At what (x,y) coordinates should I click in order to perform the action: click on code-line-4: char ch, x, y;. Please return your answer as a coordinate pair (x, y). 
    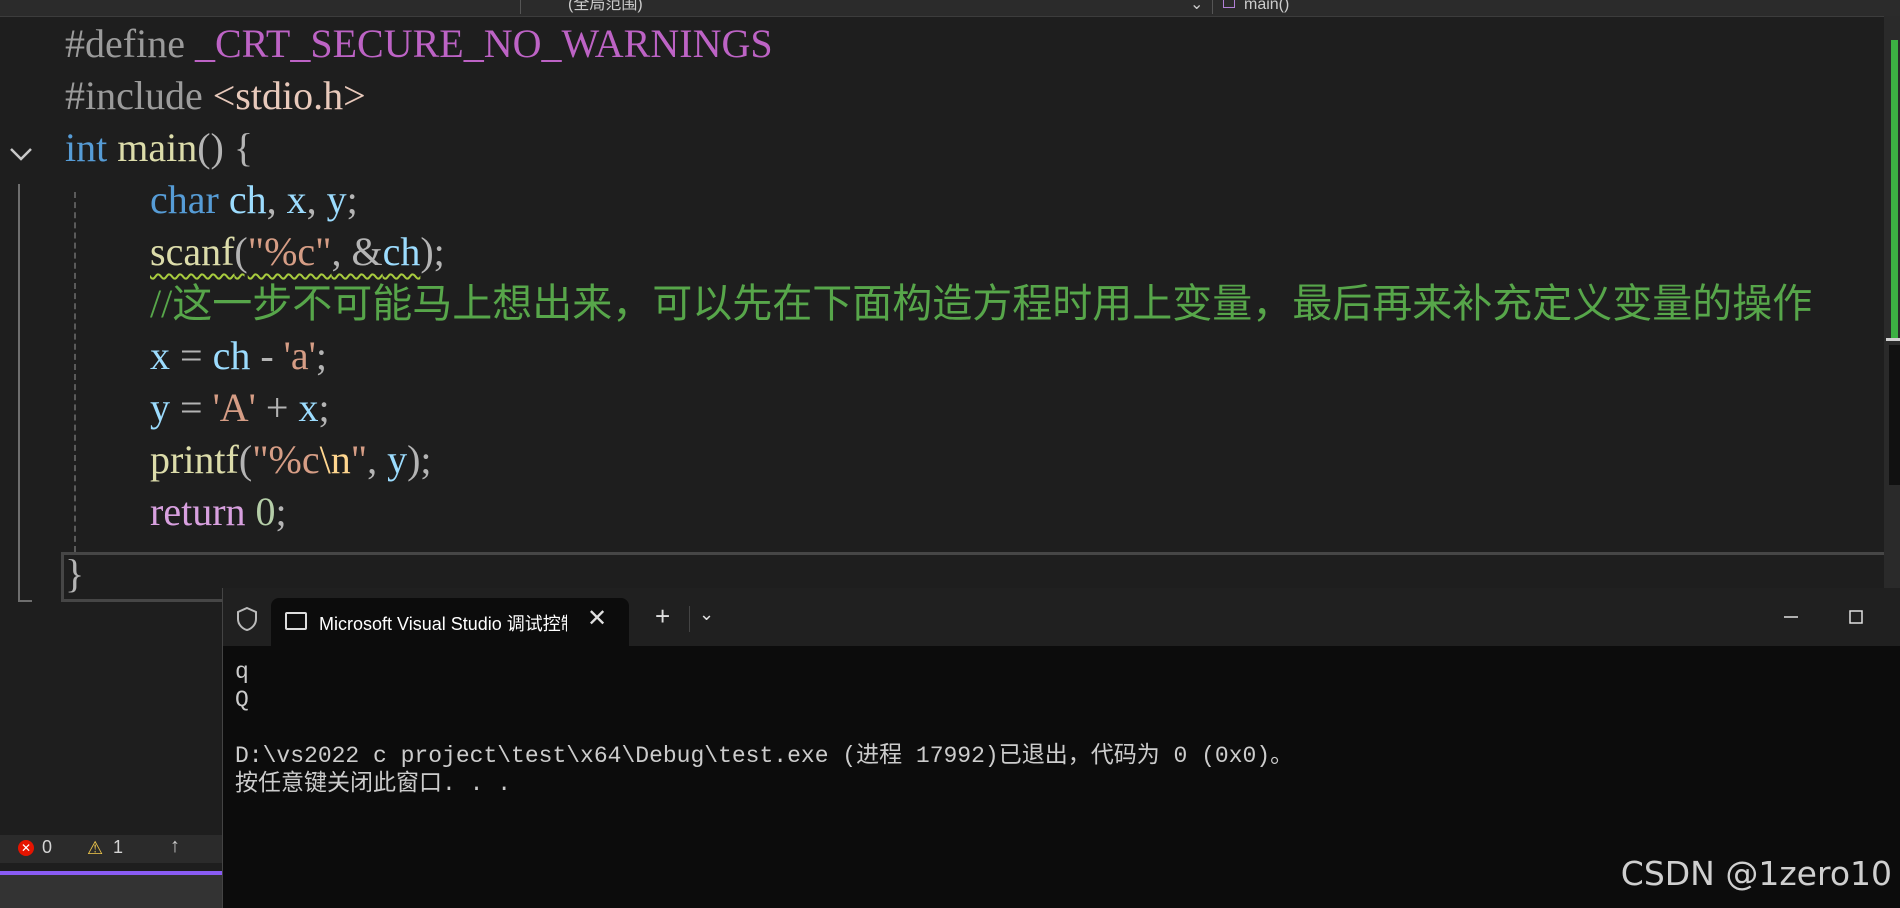
    Looking at the image, I should click on (254, 200).